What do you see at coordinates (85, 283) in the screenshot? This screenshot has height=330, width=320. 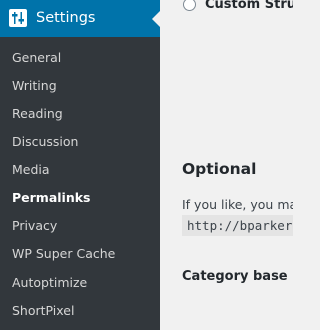 I see `sidebar-item-autoptimize: Autoptimize` at bounding box center [85, 283].